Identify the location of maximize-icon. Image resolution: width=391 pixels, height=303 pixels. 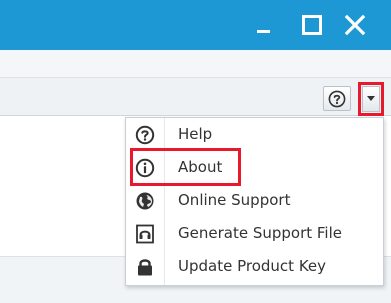
(312, 25).